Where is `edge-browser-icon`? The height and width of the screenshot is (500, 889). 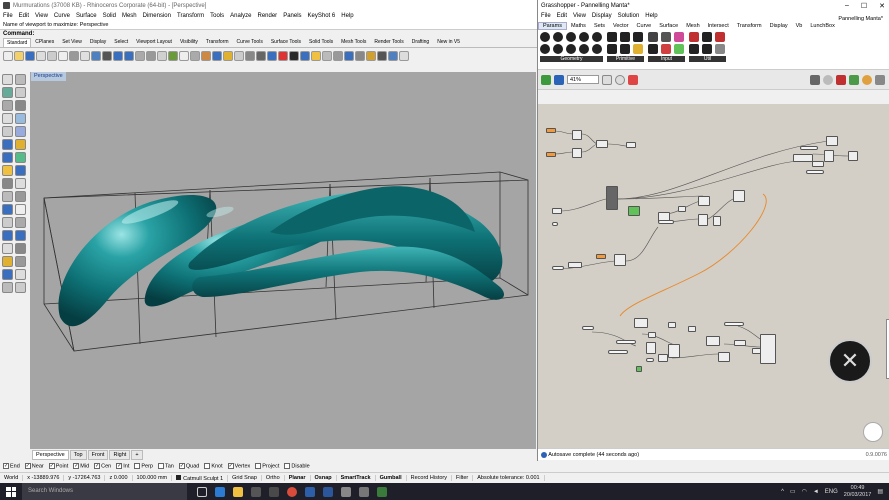 edge-browser-icon is located at coordinates (220, 491).